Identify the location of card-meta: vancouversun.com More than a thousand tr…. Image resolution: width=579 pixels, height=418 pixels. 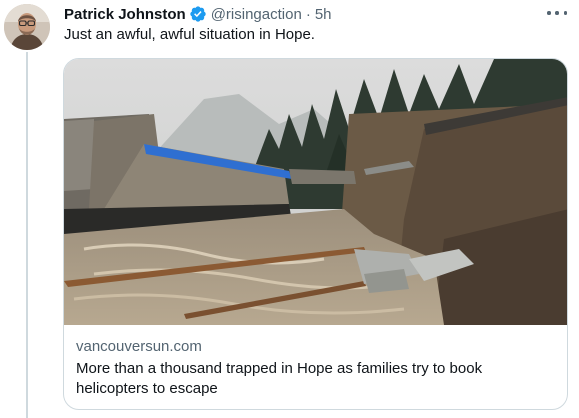
(315, 368).